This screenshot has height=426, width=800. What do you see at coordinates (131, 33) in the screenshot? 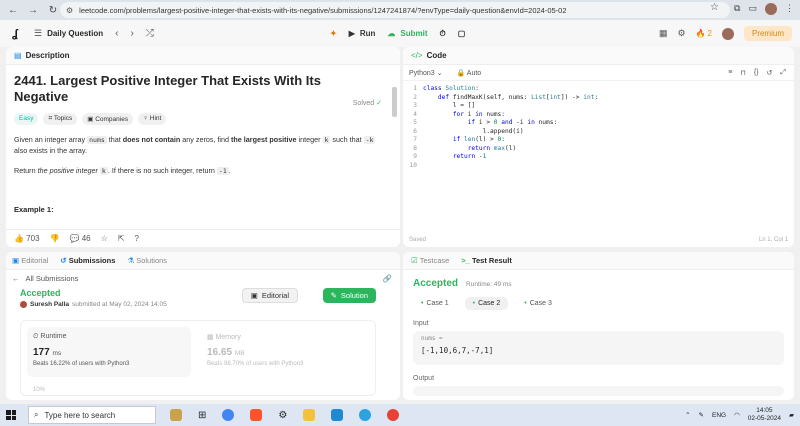
I see `next-question-icon: ›` at bounding box center [131, 33].